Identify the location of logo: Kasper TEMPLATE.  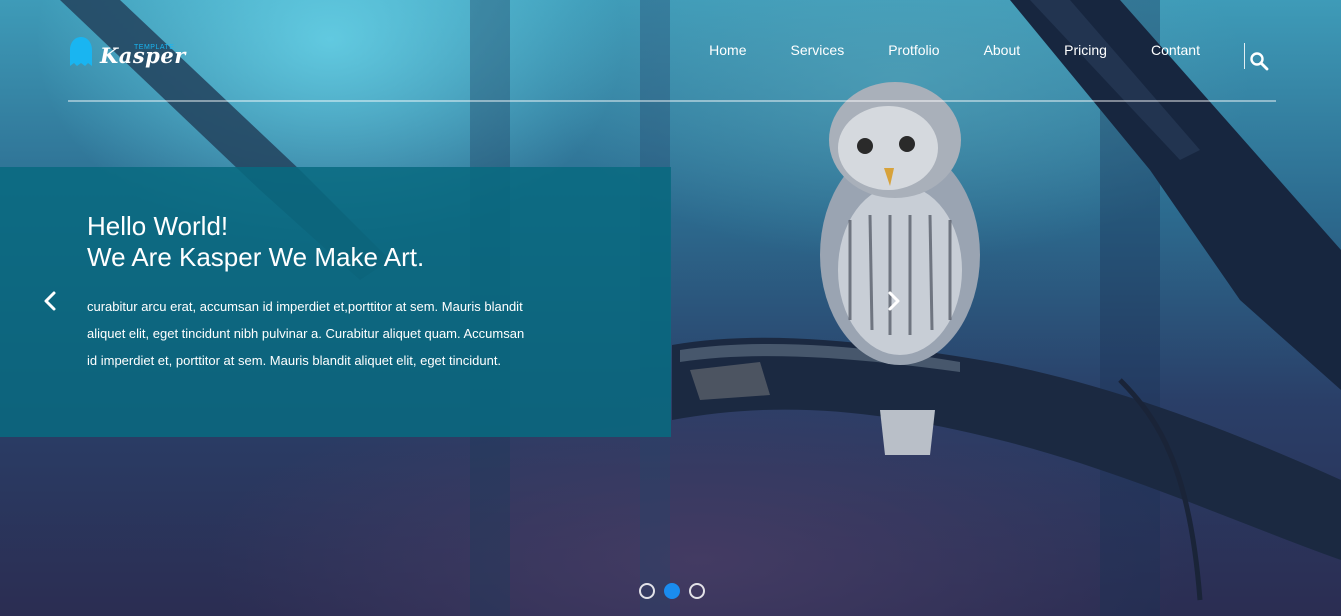
(127, 52).